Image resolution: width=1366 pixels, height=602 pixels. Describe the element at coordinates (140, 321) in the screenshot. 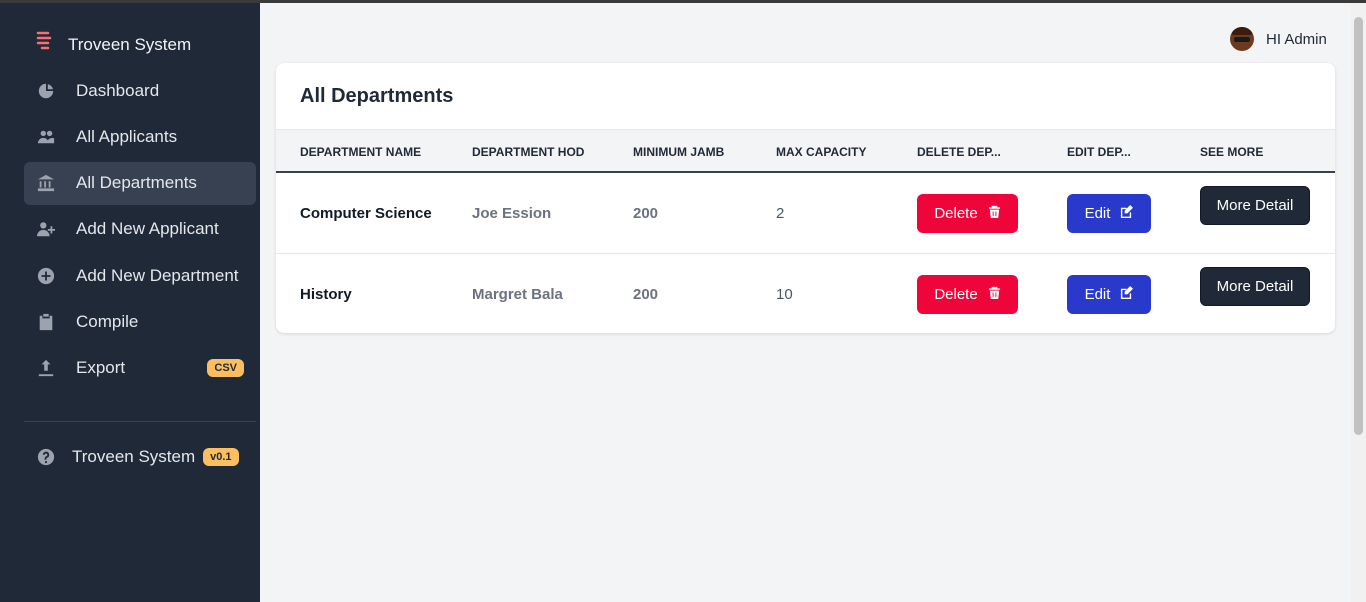

I see `sidebar-item-compile: Compile` at that location.